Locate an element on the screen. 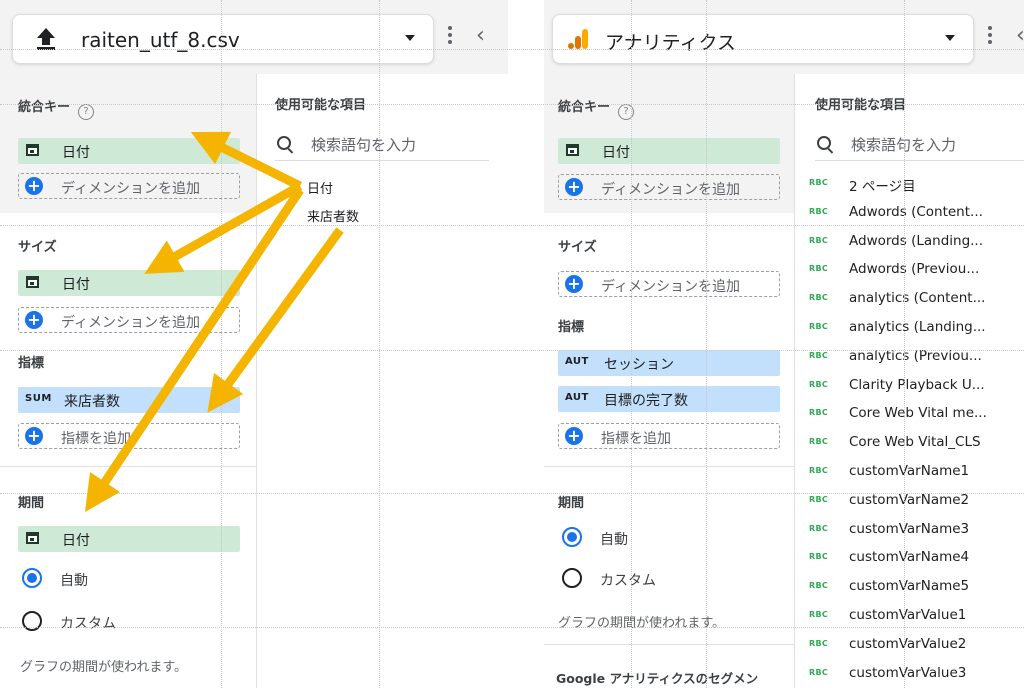  arrow-to-period is located at coordinates (194, 349).